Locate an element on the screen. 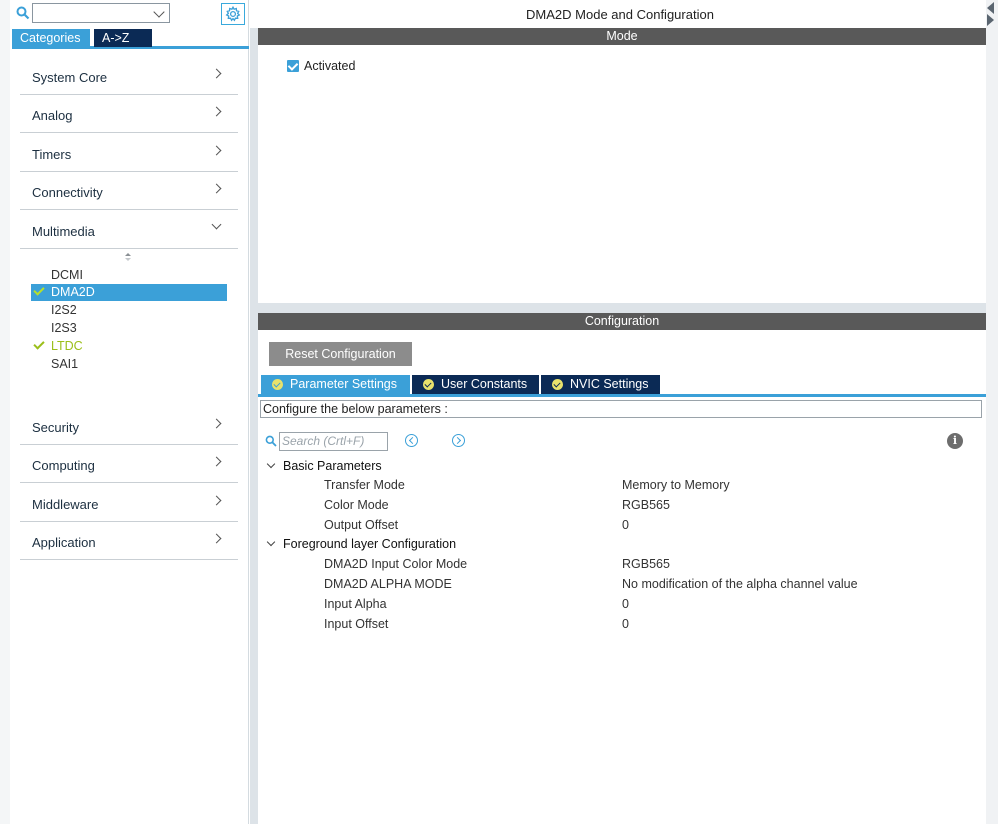 The image size is (998, 824). tab-a-to-z: A->Z is located at coordinates (123, 38).